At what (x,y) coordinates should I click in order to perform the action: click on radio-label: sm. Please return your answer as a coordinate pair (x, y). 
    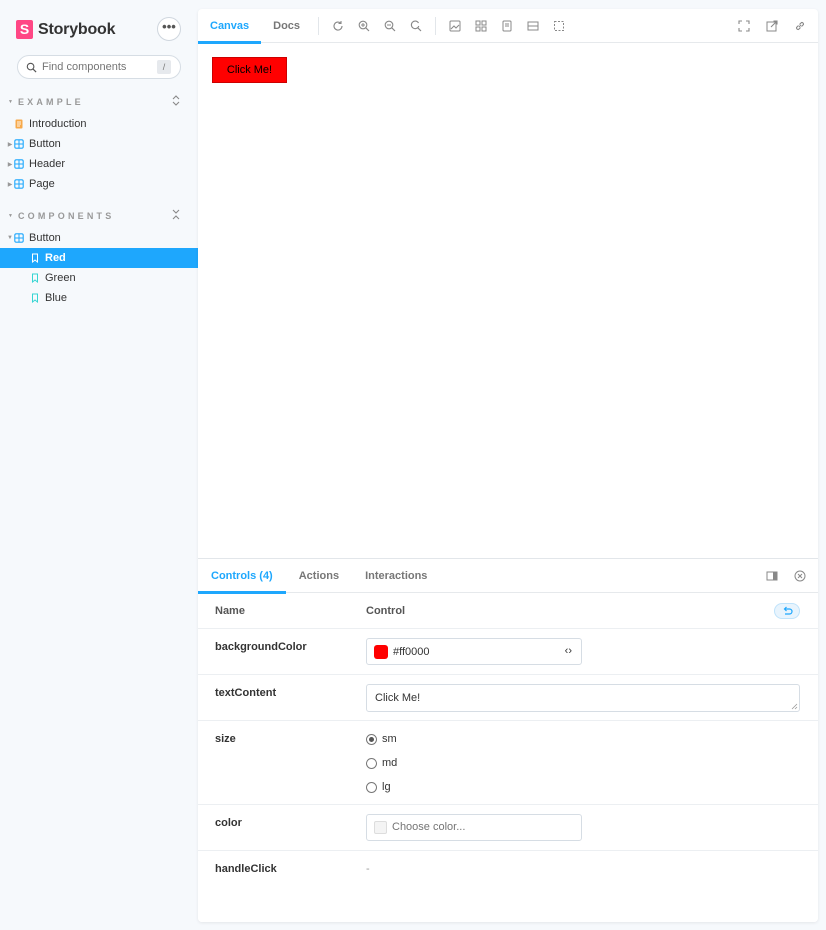
    Looking at the image, I should click on (389, 739).